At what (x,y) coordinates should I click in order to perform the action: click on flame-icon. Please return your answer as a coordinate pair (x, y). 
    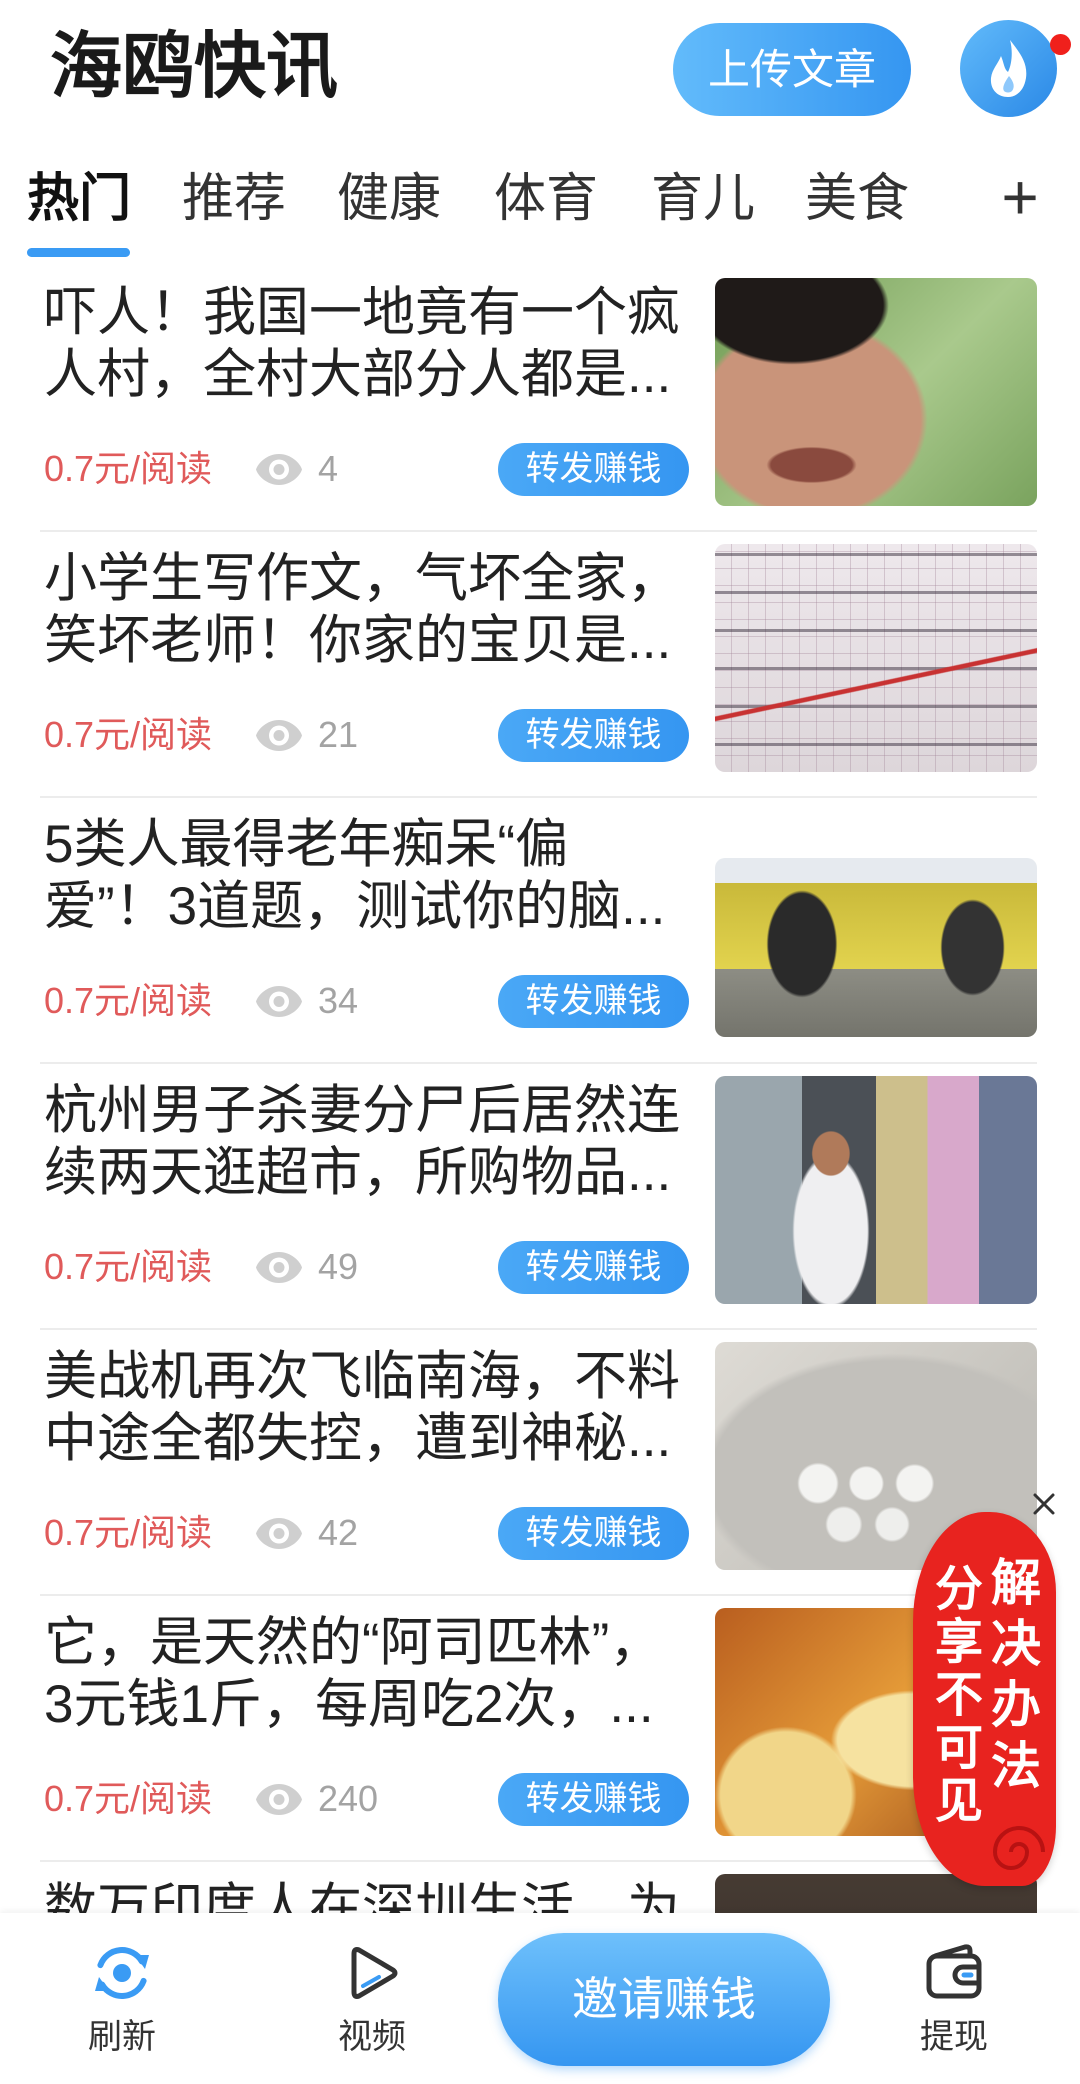
    Looking at the image, I should click on (1008, 68).